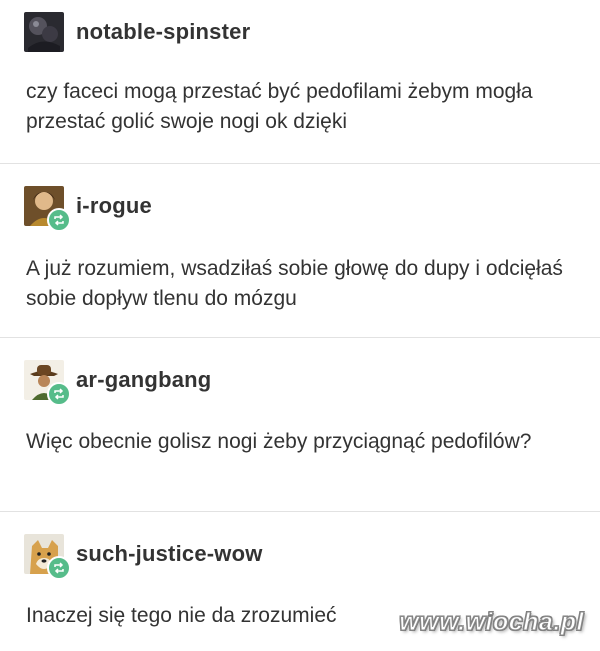 Image resolution: width=600 pixels, height=651 pixels. Describe the element at coordinates (163, 32) in the screenshot. I see `username: notable-spinster` at that location.